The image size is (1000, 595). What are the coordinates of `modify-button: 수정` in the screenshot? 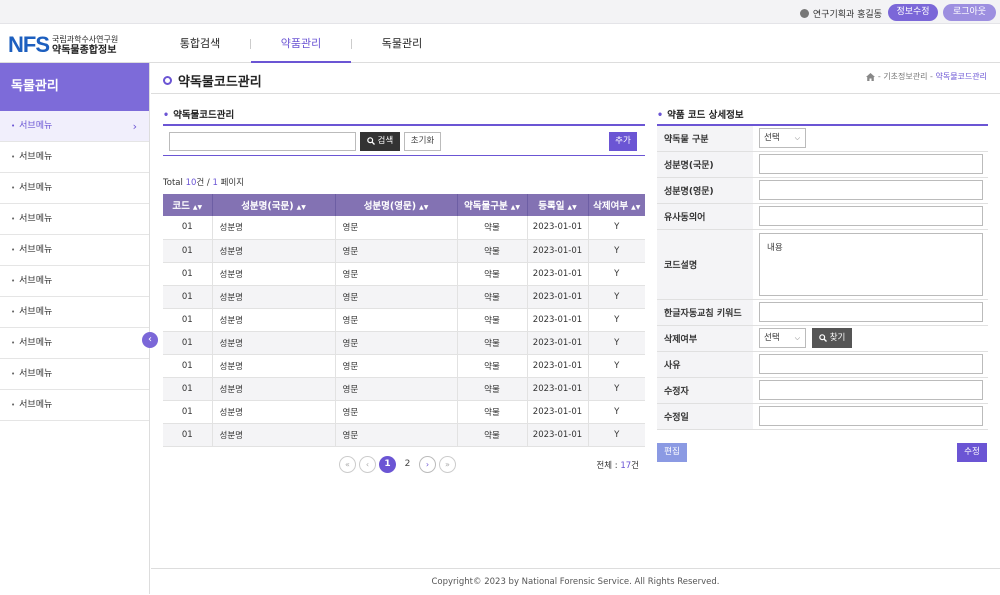 It's located at (972, 452).